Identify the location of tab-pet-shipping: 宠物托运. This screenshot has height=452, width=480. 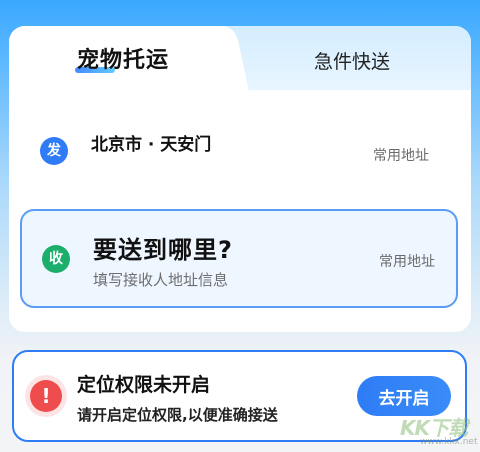
(123, 58).